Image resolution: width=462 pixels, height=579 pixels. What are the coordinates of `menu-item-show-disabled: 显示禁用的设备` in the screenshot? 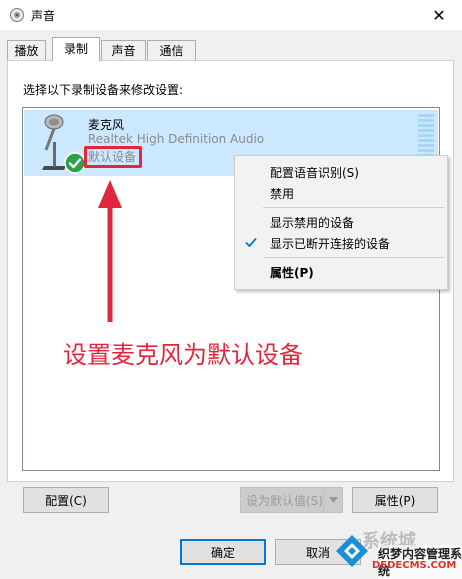 It's located at (312, 222).